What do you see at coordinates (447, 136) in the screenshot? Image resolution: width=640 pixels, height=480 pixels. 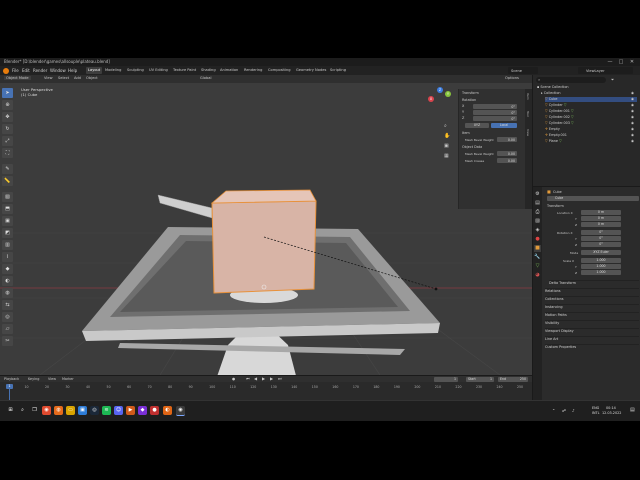 I see `pan-hand-icon: ✋` at bounding box center [447, 136].